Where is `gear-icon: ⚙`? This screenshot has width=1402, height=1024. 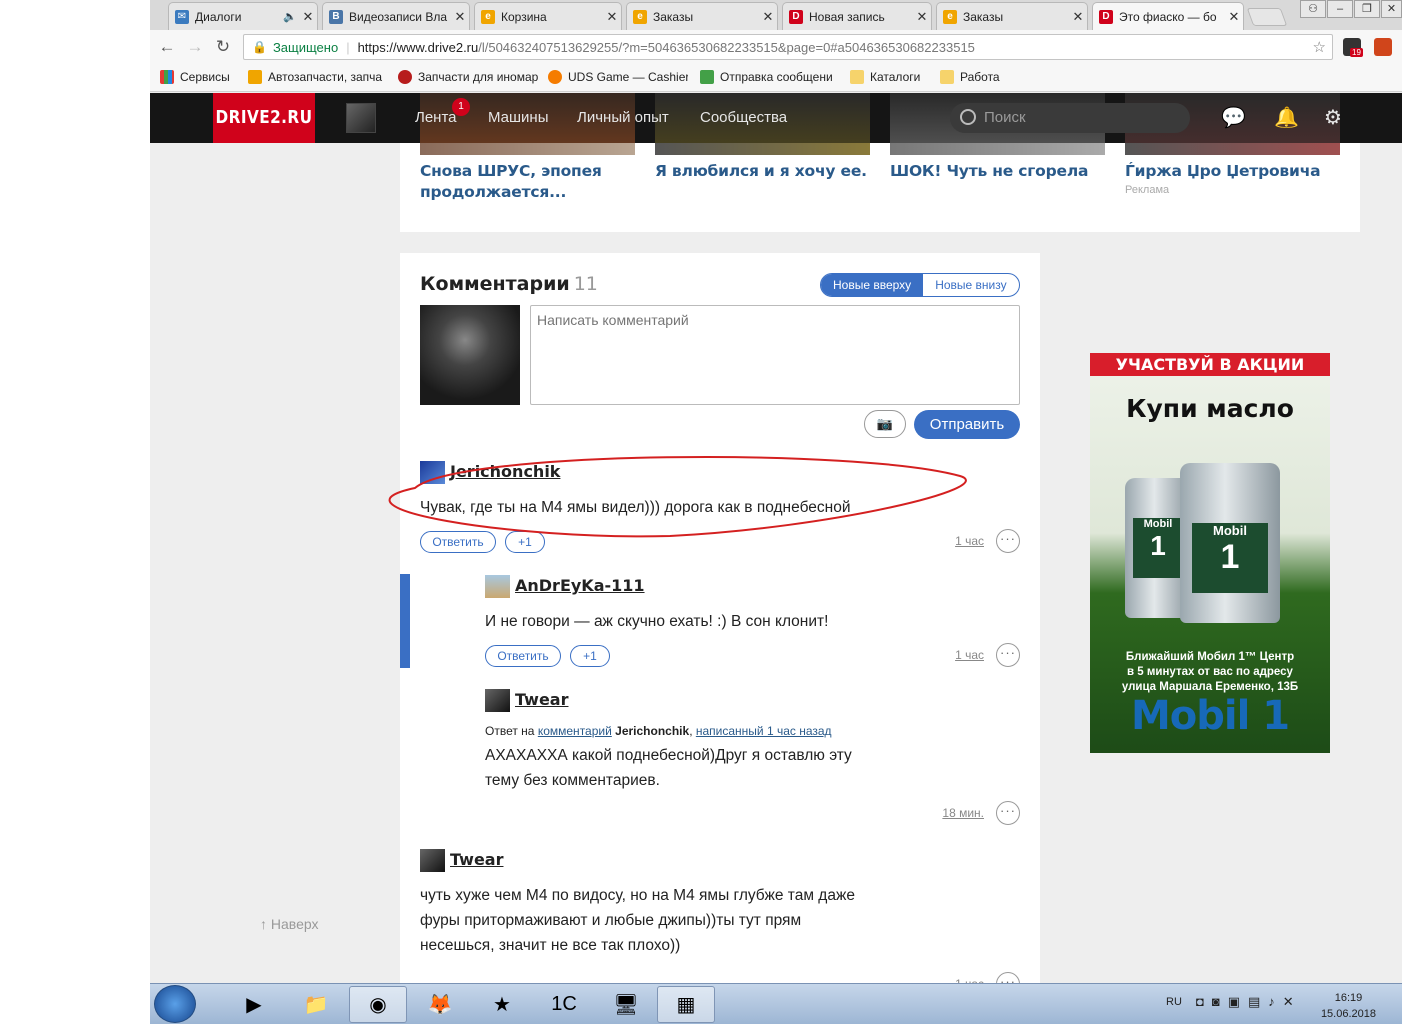 gear-icon: ⚙ is located at coordinates (1333, 117).